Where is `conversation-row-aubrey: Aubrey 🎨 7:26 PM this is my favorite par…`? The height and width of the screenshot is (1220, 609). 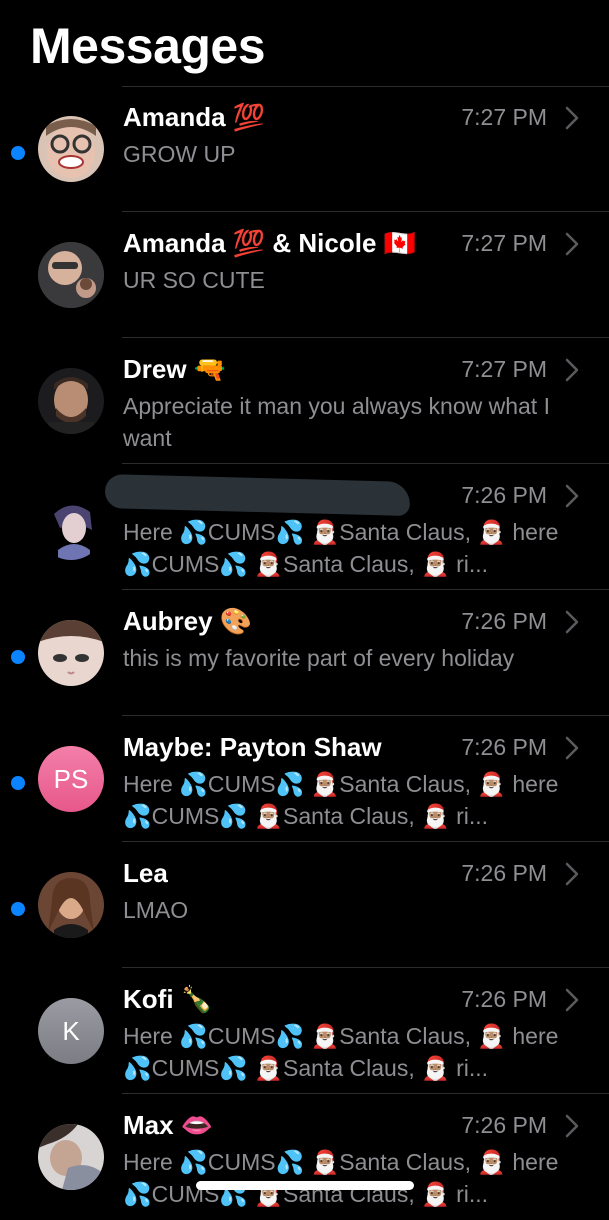 conversation-row-aubrey: Aubrey 🎨 7:26 PM this is my favorite par… is located at coordinates (304, 653).